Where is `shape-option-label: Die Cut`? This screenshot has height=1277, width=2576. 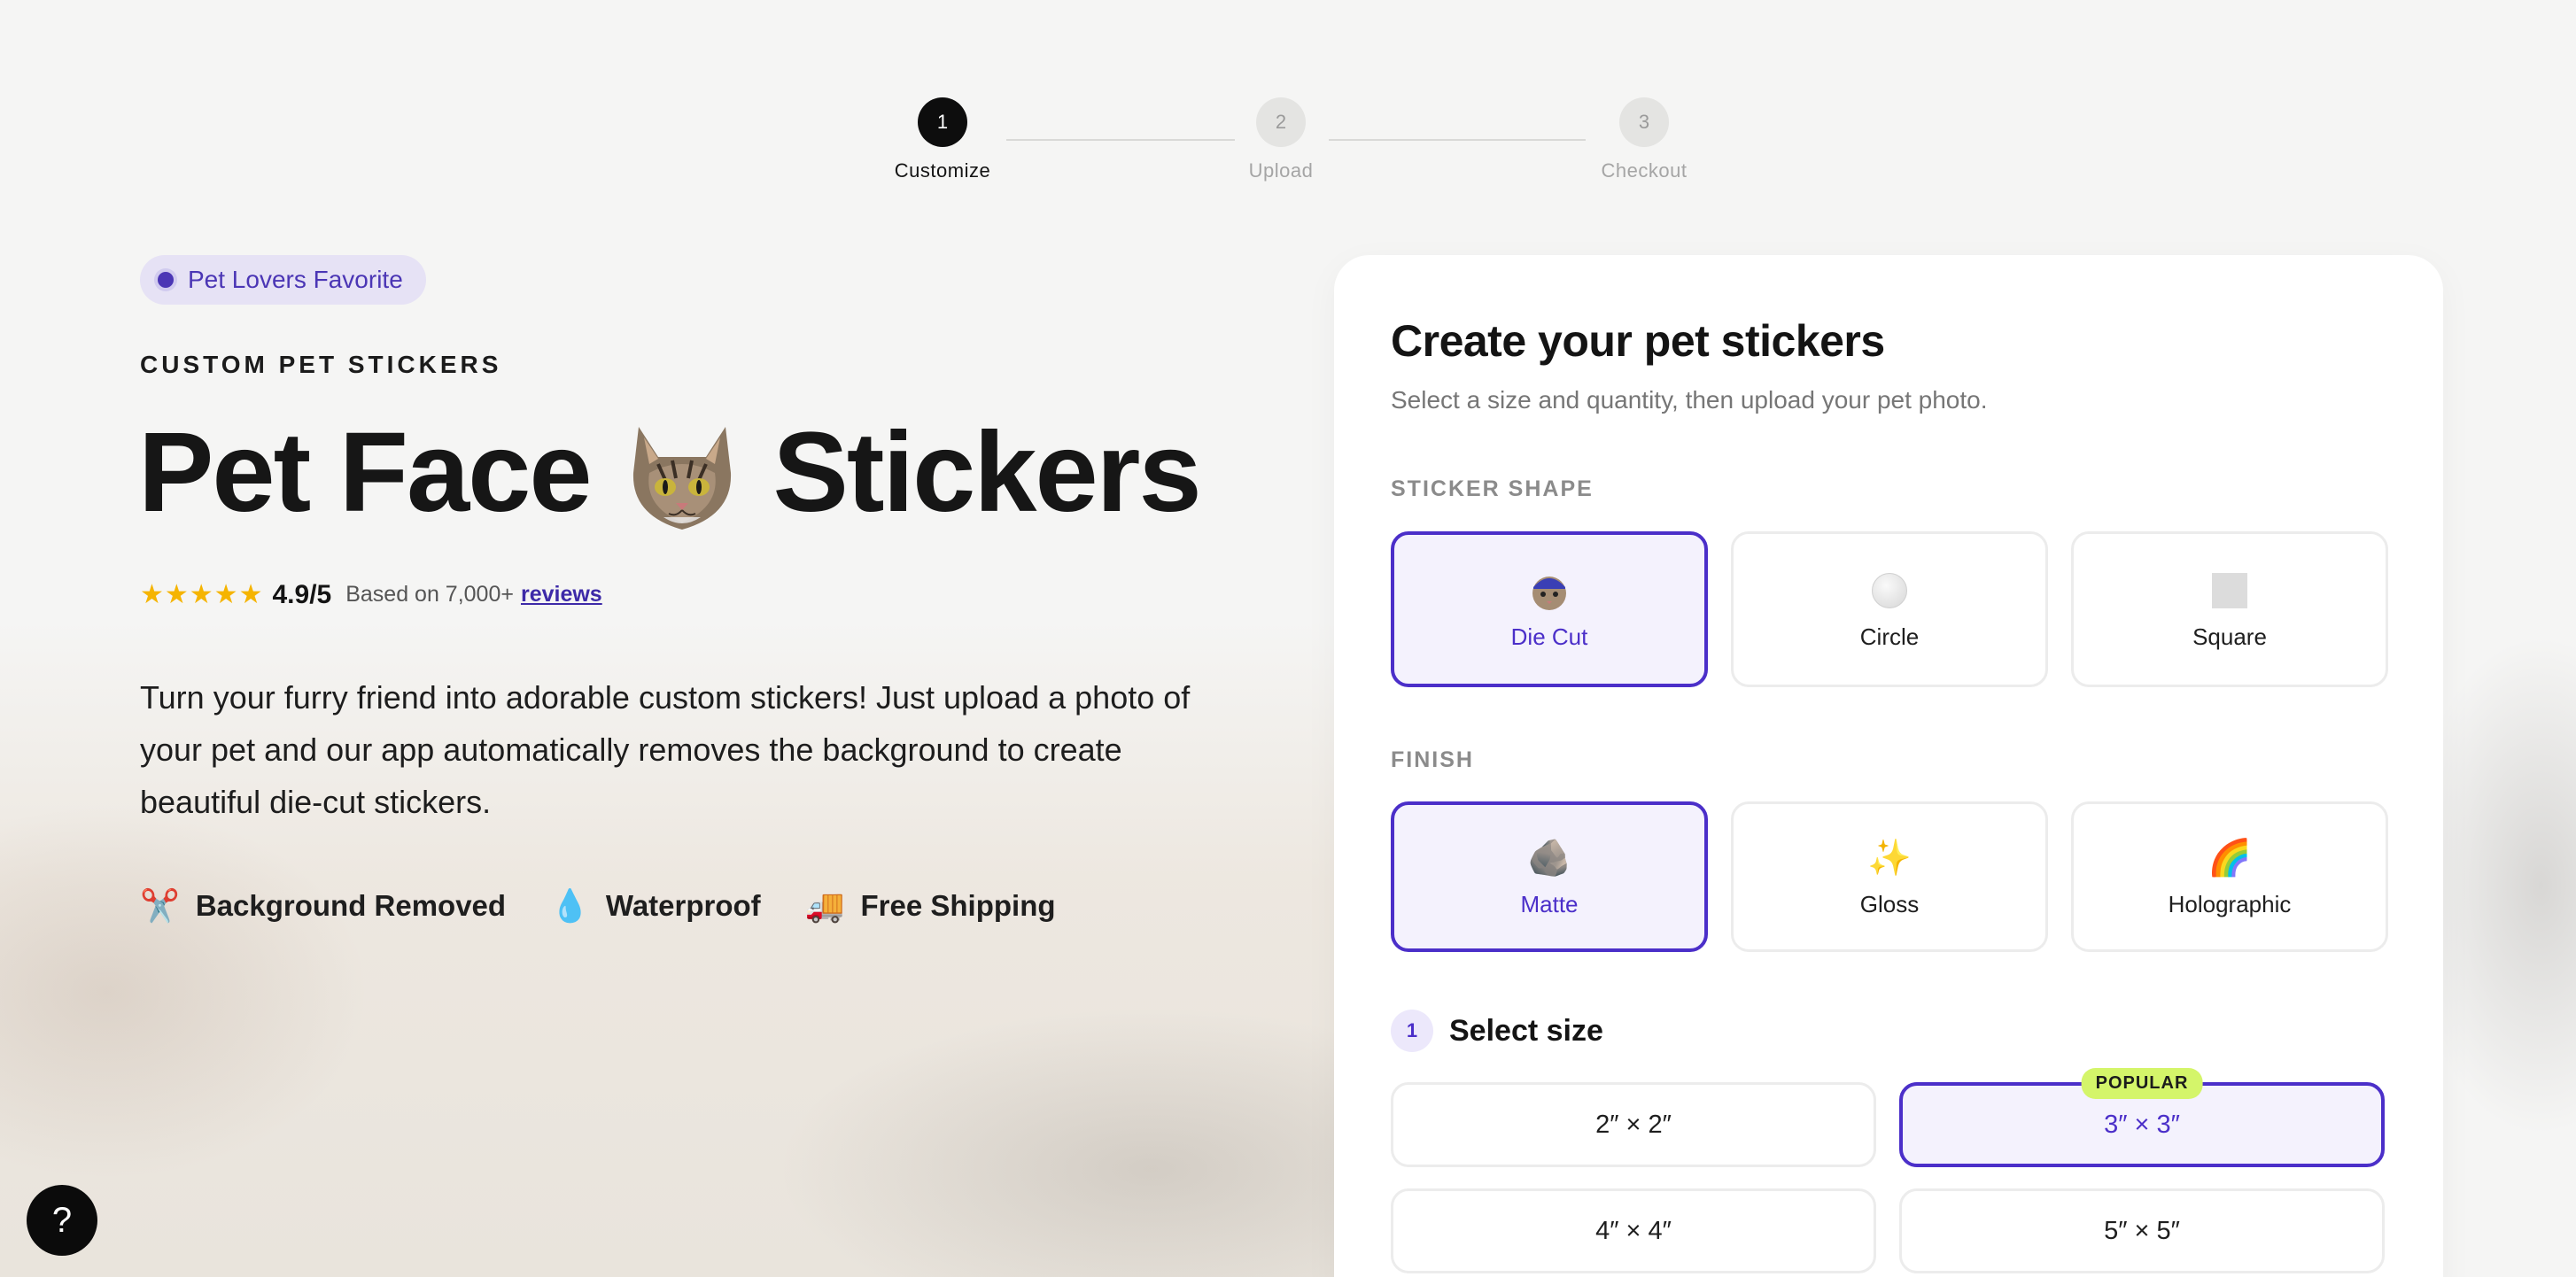 shape-option-label: Die Cut is located at coordinates (1549, 637).